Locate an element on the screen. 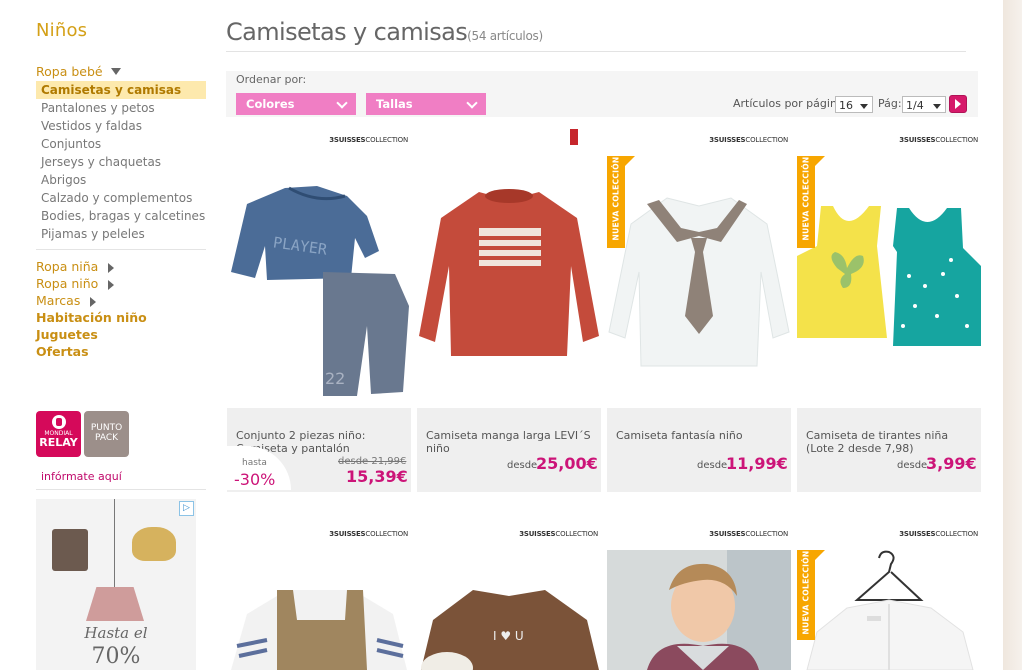 This screenshot has height=670, width=1022. product-image: I ♥ U is located at coordinates (509, 610).